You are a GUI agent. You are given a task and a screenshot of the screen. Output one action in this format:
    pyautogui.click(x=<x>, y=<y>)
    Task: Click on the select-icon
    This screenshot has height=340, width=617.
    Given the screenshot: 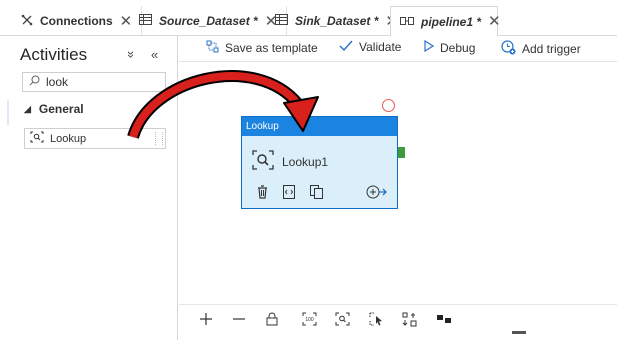 What is the action you would take?
    pyautogui.click(x=376, y=319)
    